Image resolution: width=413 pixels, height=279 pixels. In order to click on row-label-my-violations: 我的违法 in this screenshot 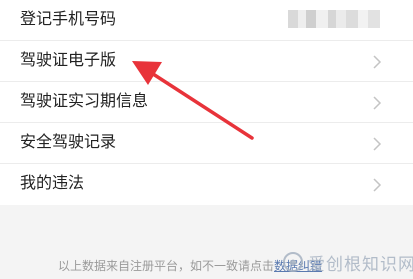, I will do `click(52, 182)`.